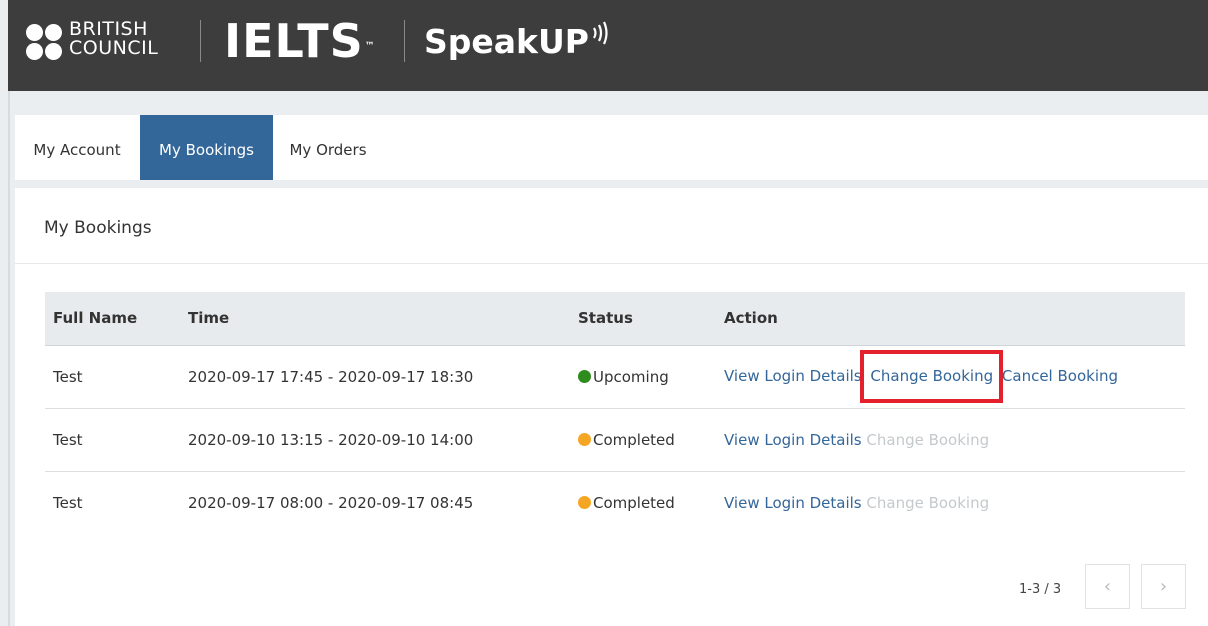 The image size is (1208, 626). What do you see at coordinates (600, 33) in the screenshot?
I see `sound-waves-icon` at bounding box center [600, 33].